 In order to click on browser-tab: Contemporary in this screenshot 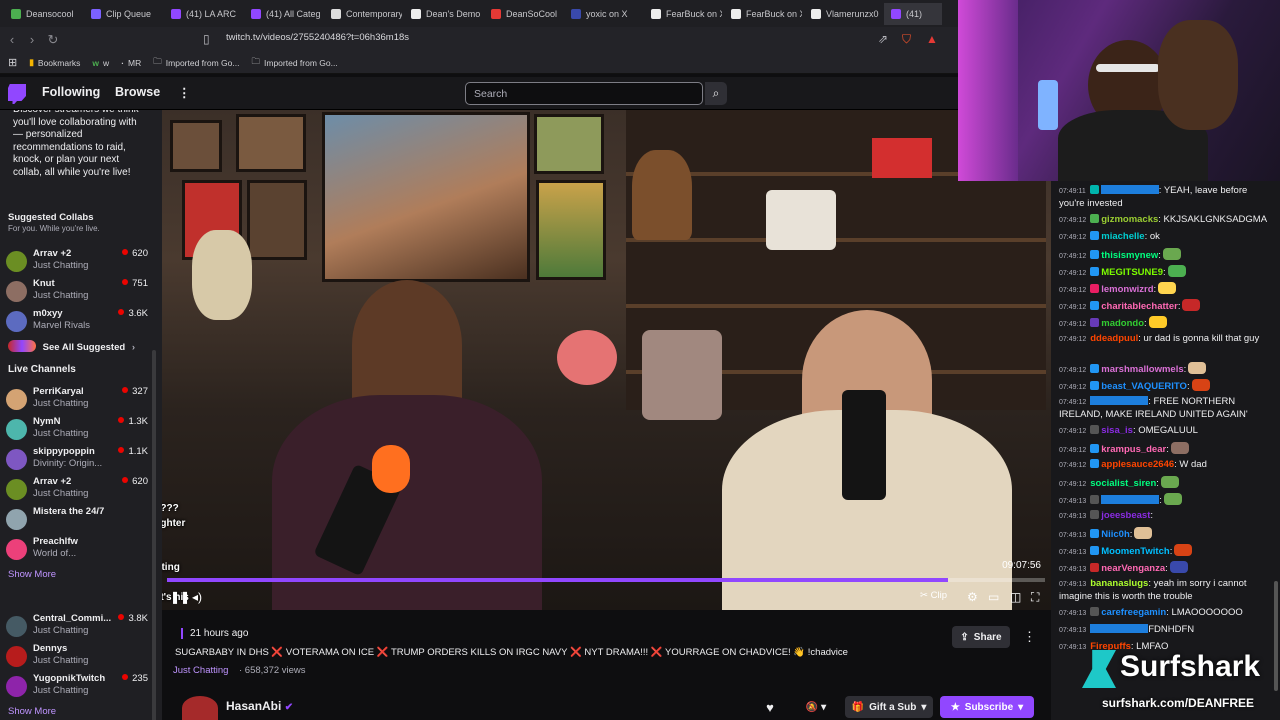, I will do `click(363, 14)`.